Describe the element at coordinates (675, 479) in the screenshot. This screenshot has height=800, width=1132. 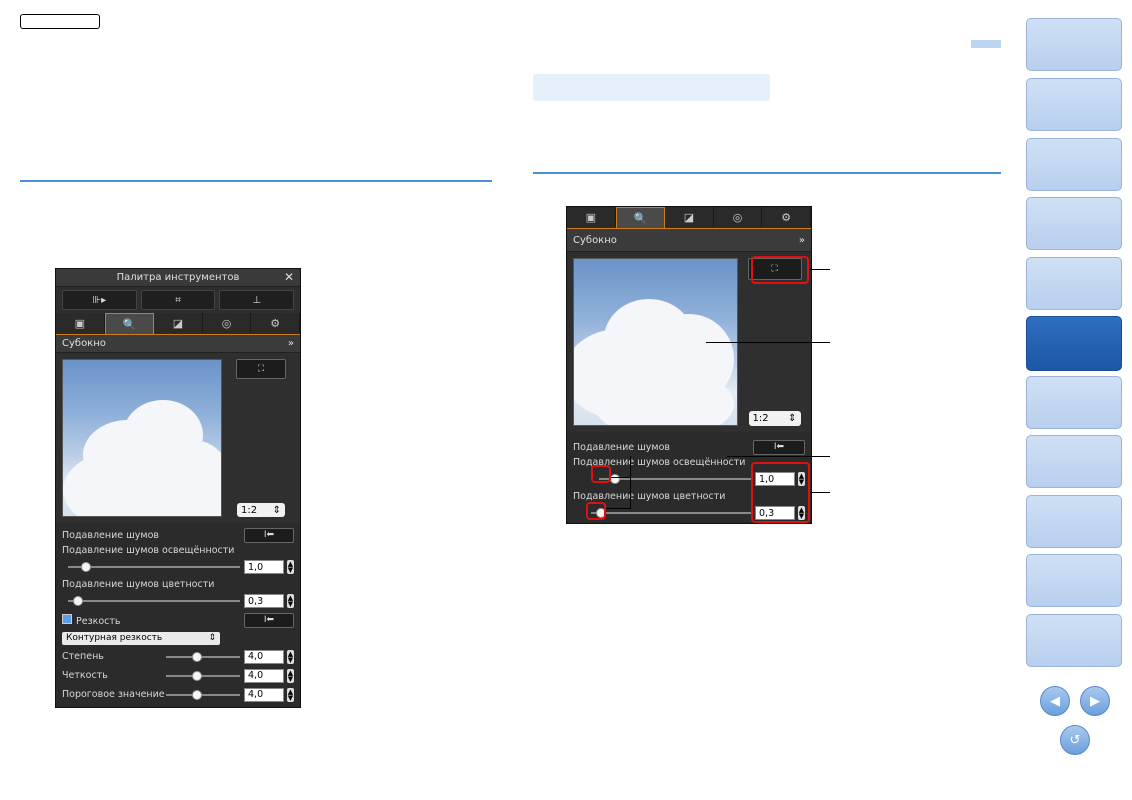
I see `luma-slider-zoomed` at that location.